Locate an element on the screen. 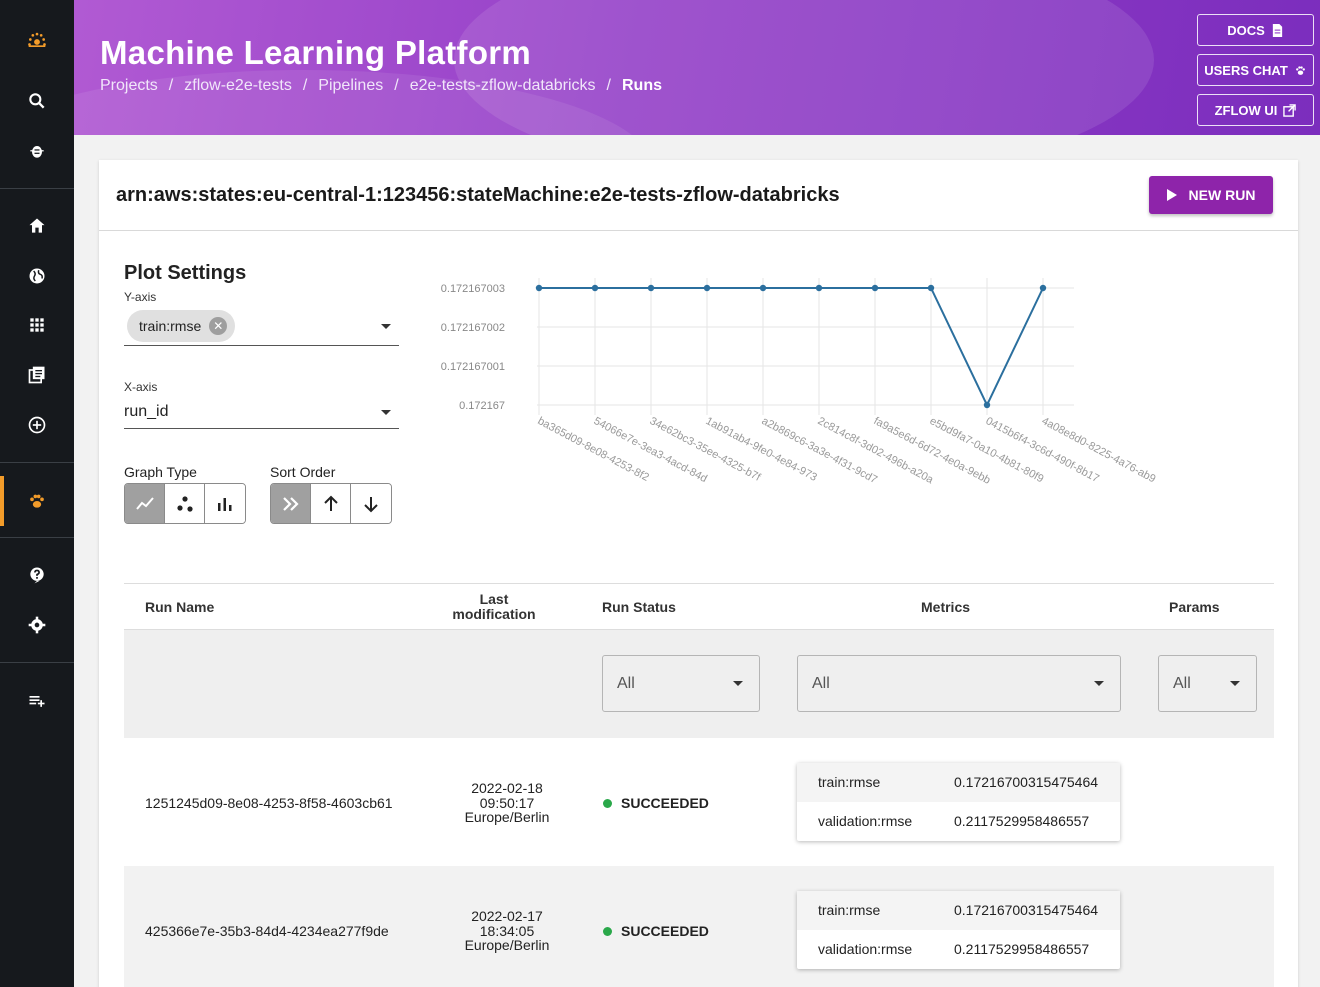 The width and height of the screenshot is (1320, 987). settings-gear-icon is located at coordinates (37, 625).